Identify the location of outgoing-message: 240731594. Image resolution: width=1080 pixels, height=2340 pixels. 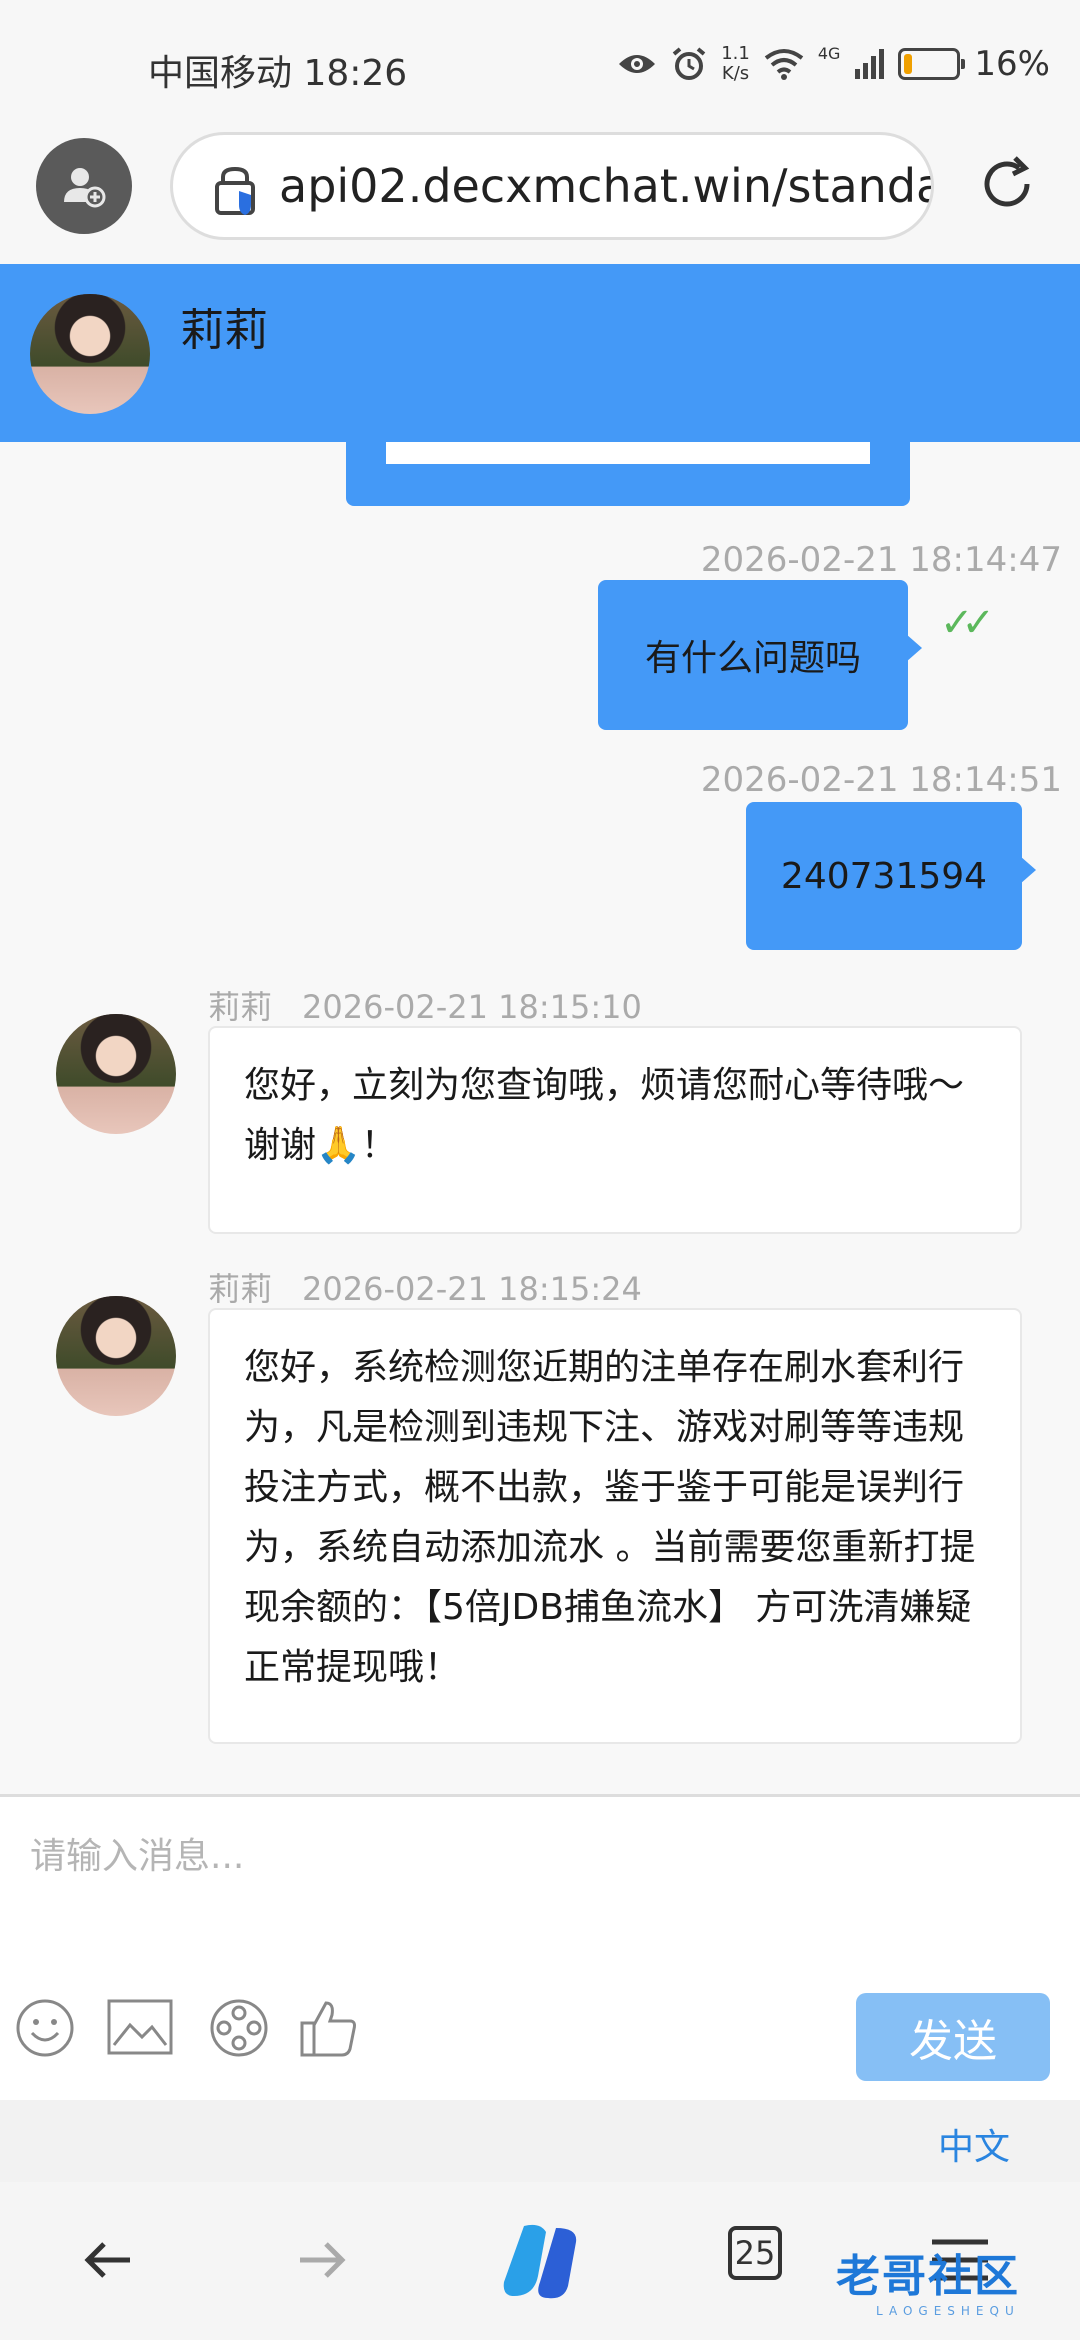
(891, 876).